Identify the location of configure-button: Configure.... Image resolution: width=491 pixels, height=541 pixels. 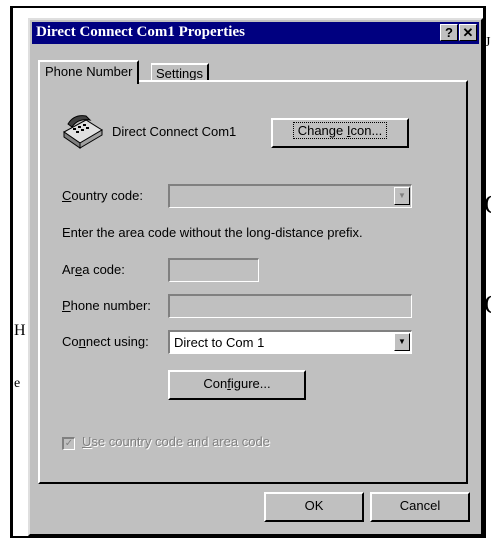
(237, 385).